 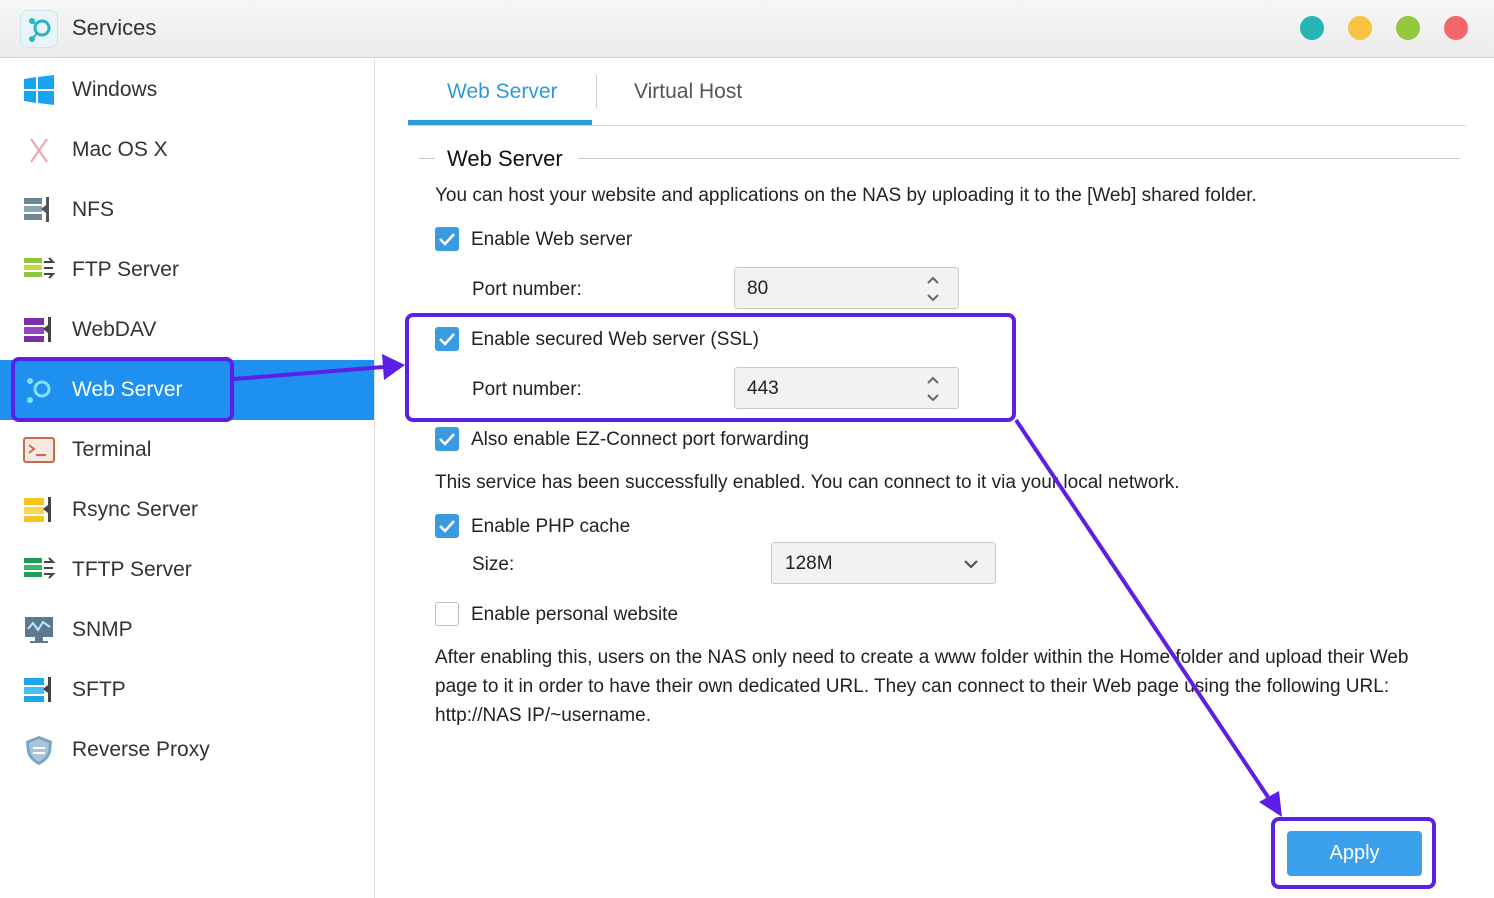 What do you see at coordinates (122, 389) in the screenshot?
I see `highlight-box-web-server` at bounding box center [122, 389].